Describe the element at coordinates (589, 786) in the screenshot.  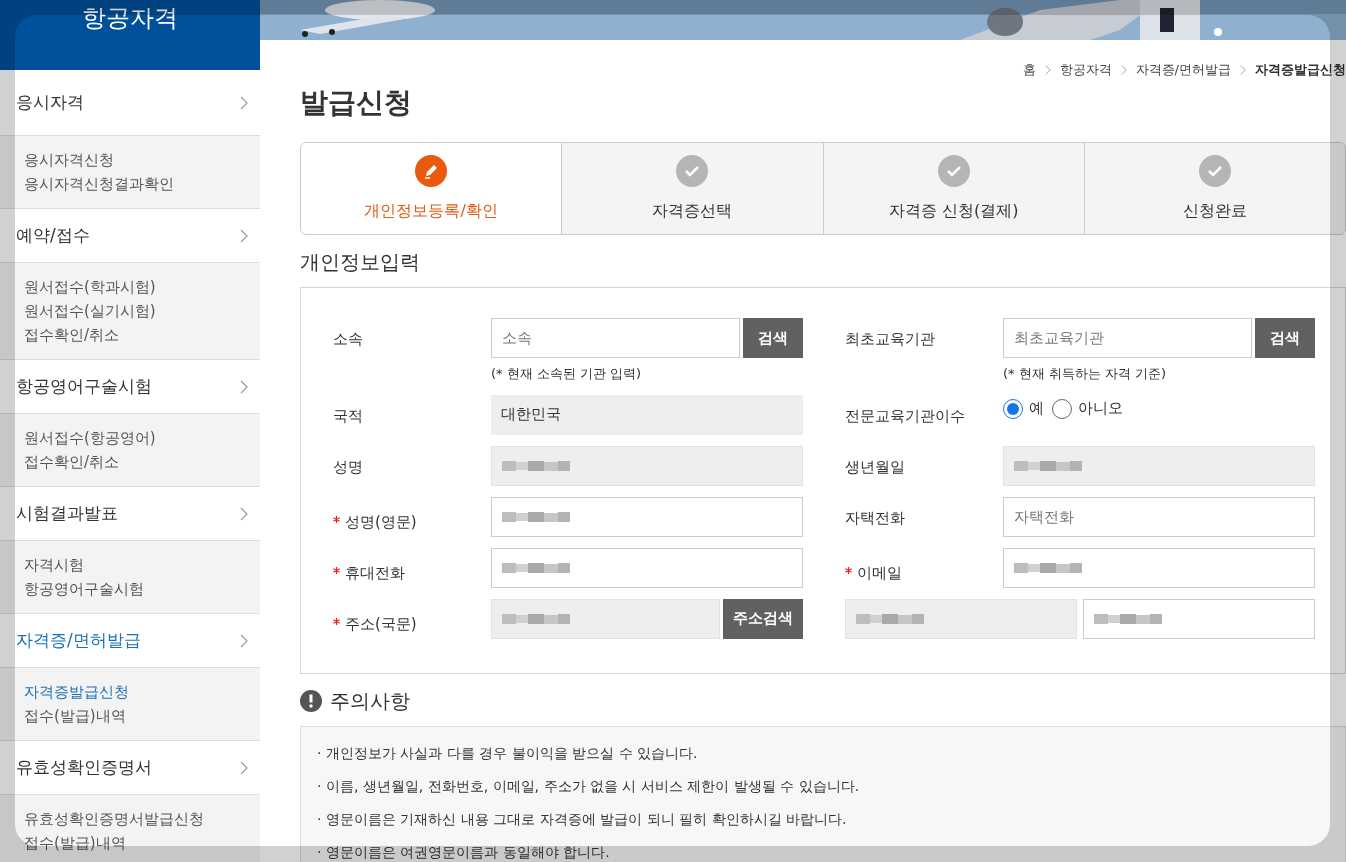
I see `notice-text: · 이름, 생년월일, 전화번호, 이메일, 주소가 없을 시 서비스 제한이 발생될 수 있습니다.` at that location.